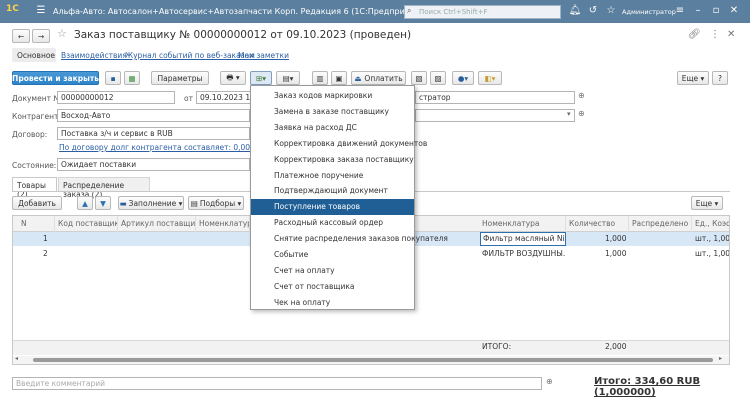 The image size is (750, 407). Describe the element at coordinates (339, 78) in the screenshot. I see `report-button: ▣` at that location.